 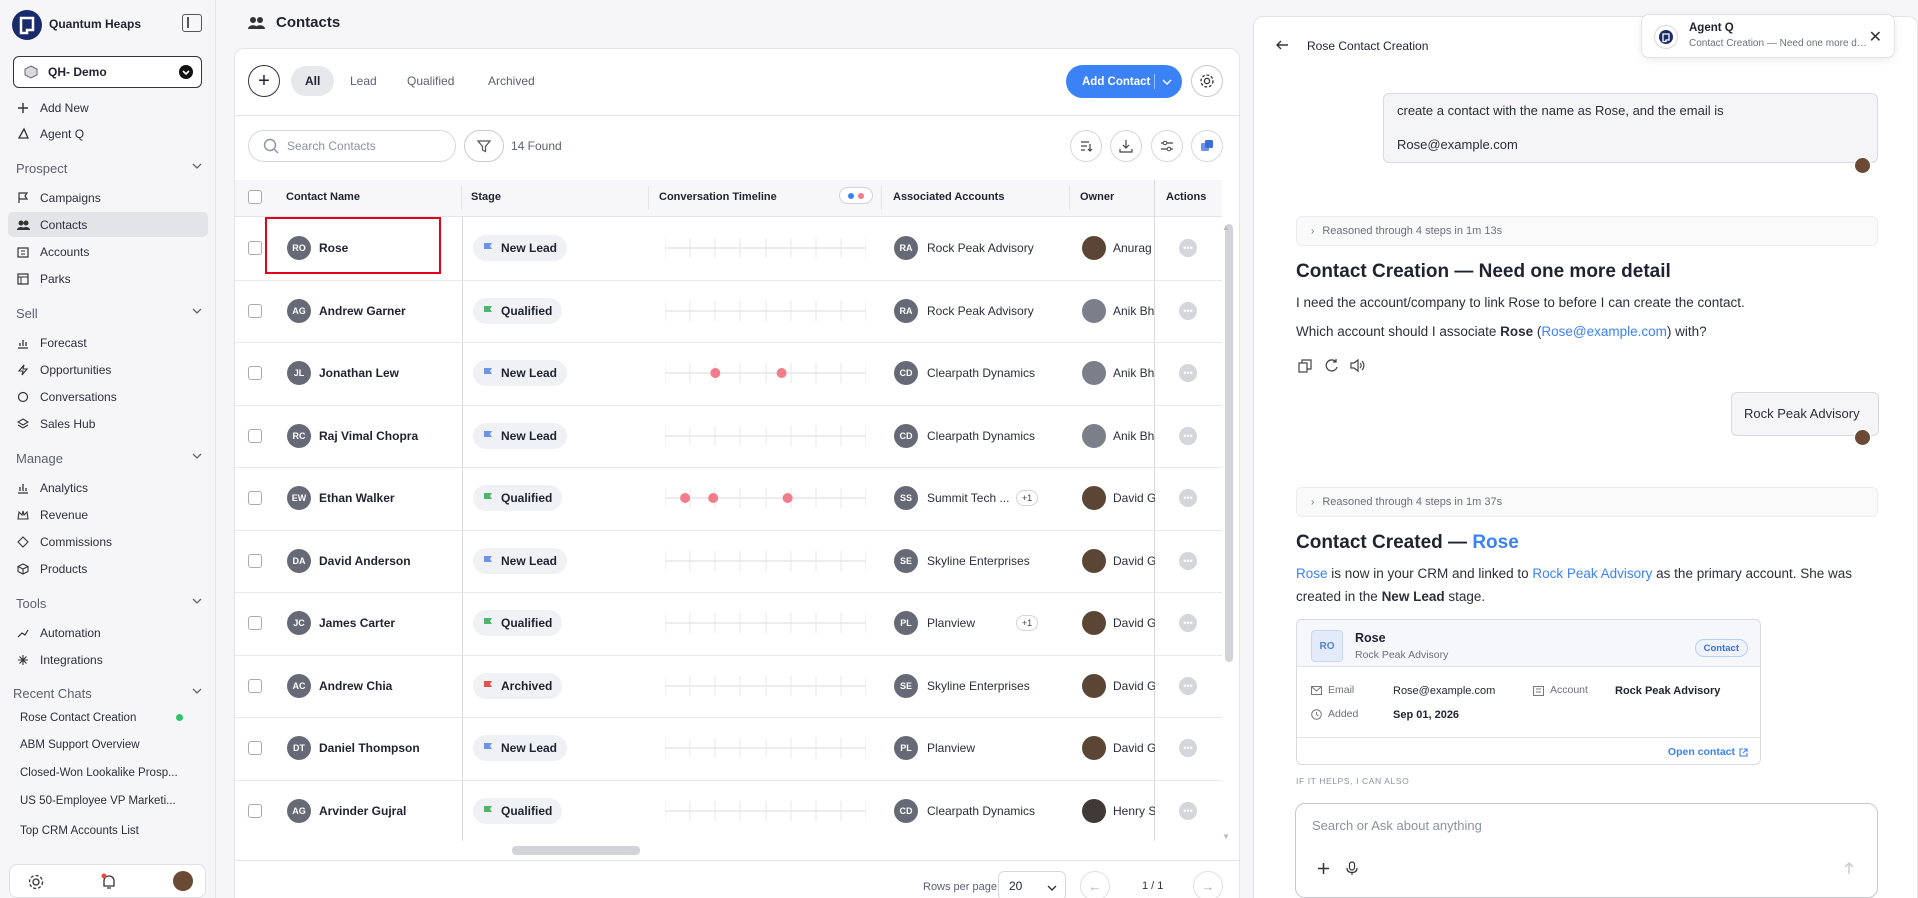 I want to click on reasoning-toggle: › Reasoned through 4 steps in 1m 13s, so click(x=1587, y=231).